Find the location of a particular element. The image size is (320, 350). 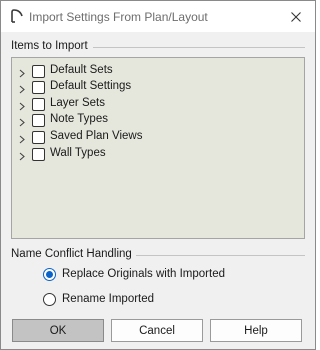

window-title: Import Settings From Plan/Layout is located at coordinates (118, 17).